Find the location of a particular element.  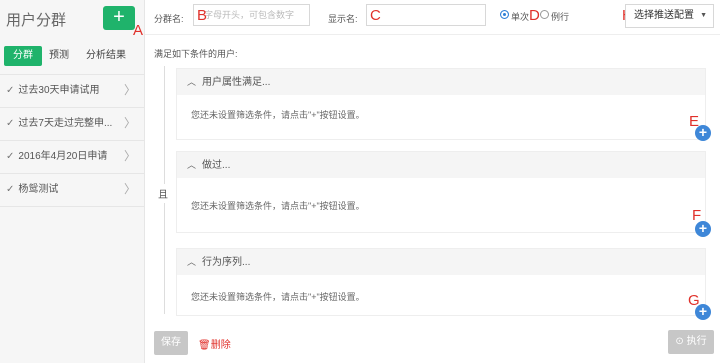

tab-results: 分析结果 is located at coordinates (106, 56).